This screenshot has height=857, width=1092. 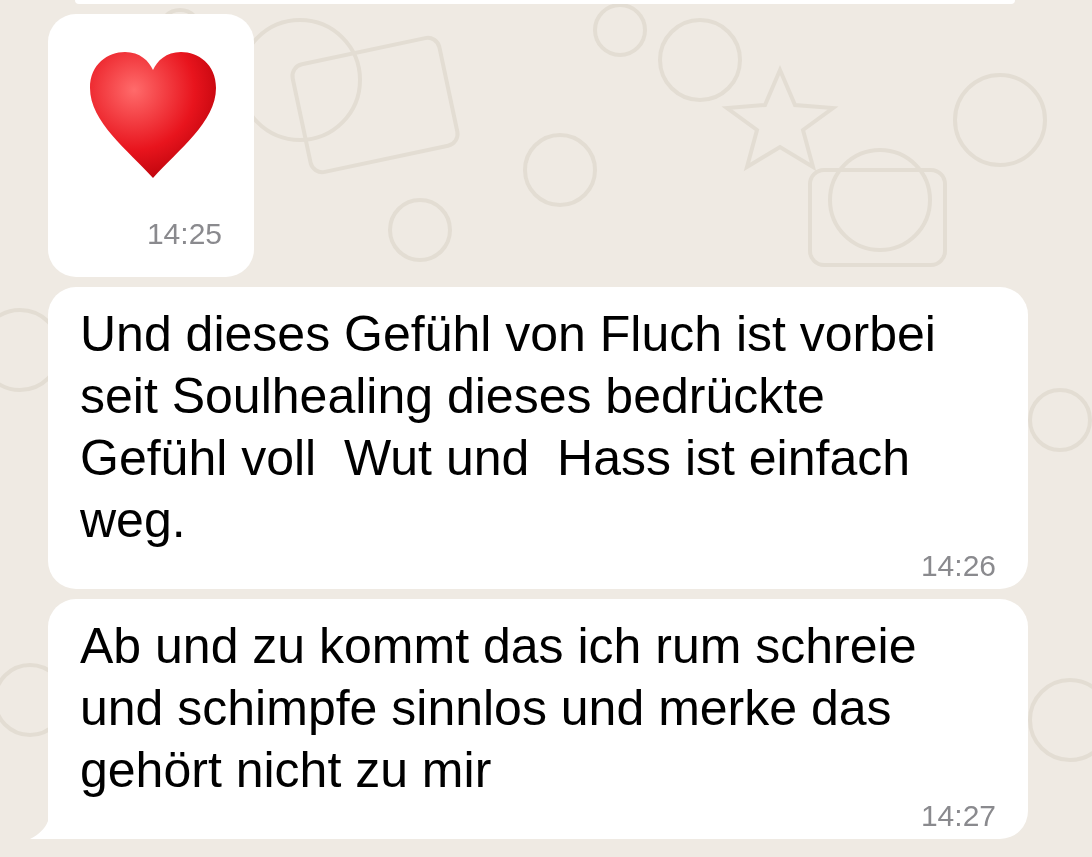 What do you see at coordinates (958, 566) in the screenshot?
I see `message-time: 14:26` at bounding box center [958, 566].